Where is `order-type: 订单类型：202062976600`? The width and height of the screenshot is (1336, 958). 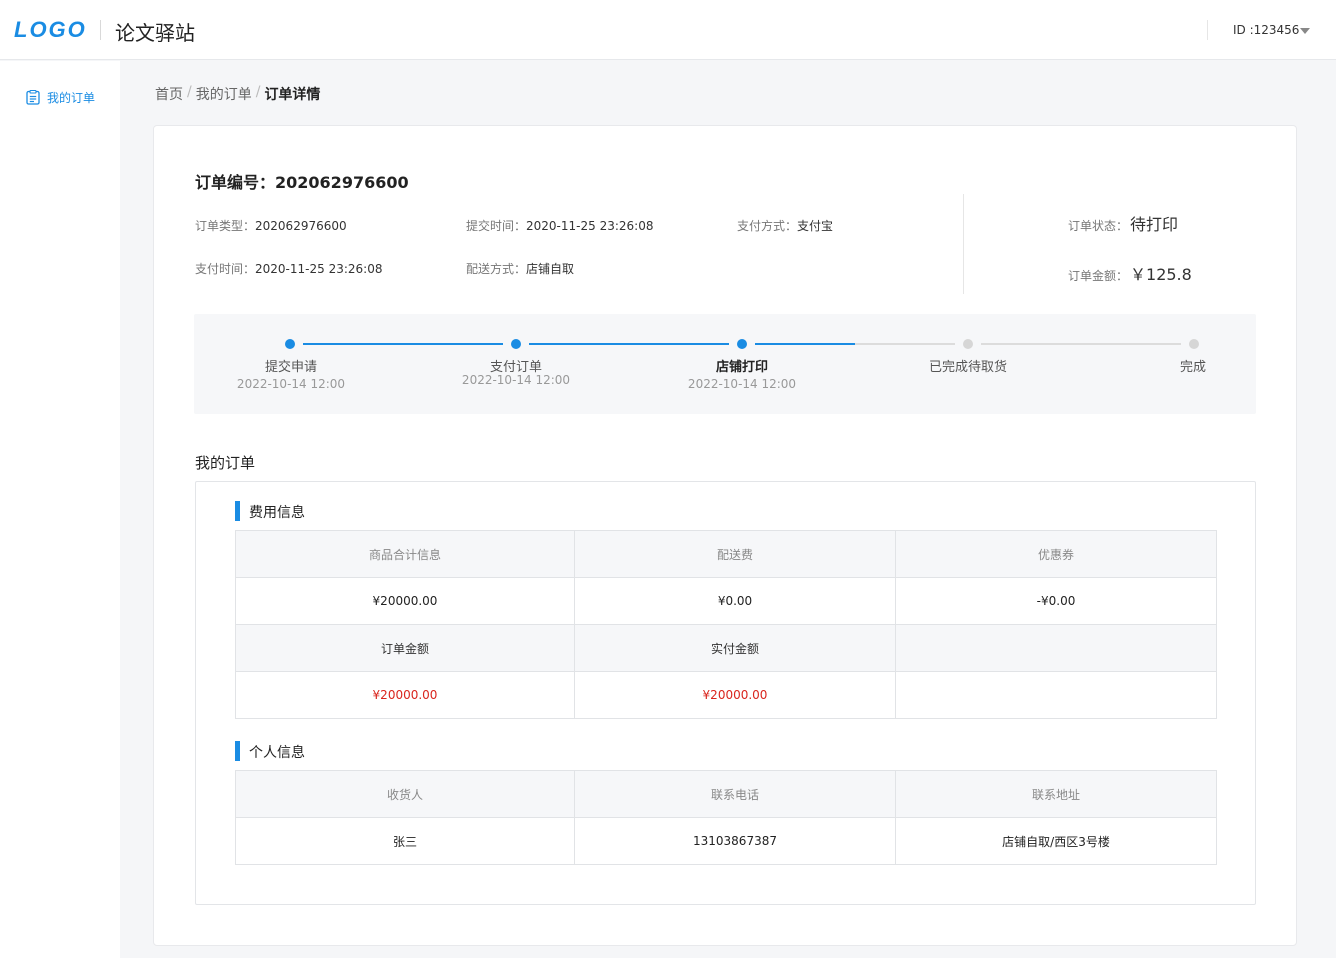 order-type: 订单类型：202062976600 is located at coordinates (271, 225).